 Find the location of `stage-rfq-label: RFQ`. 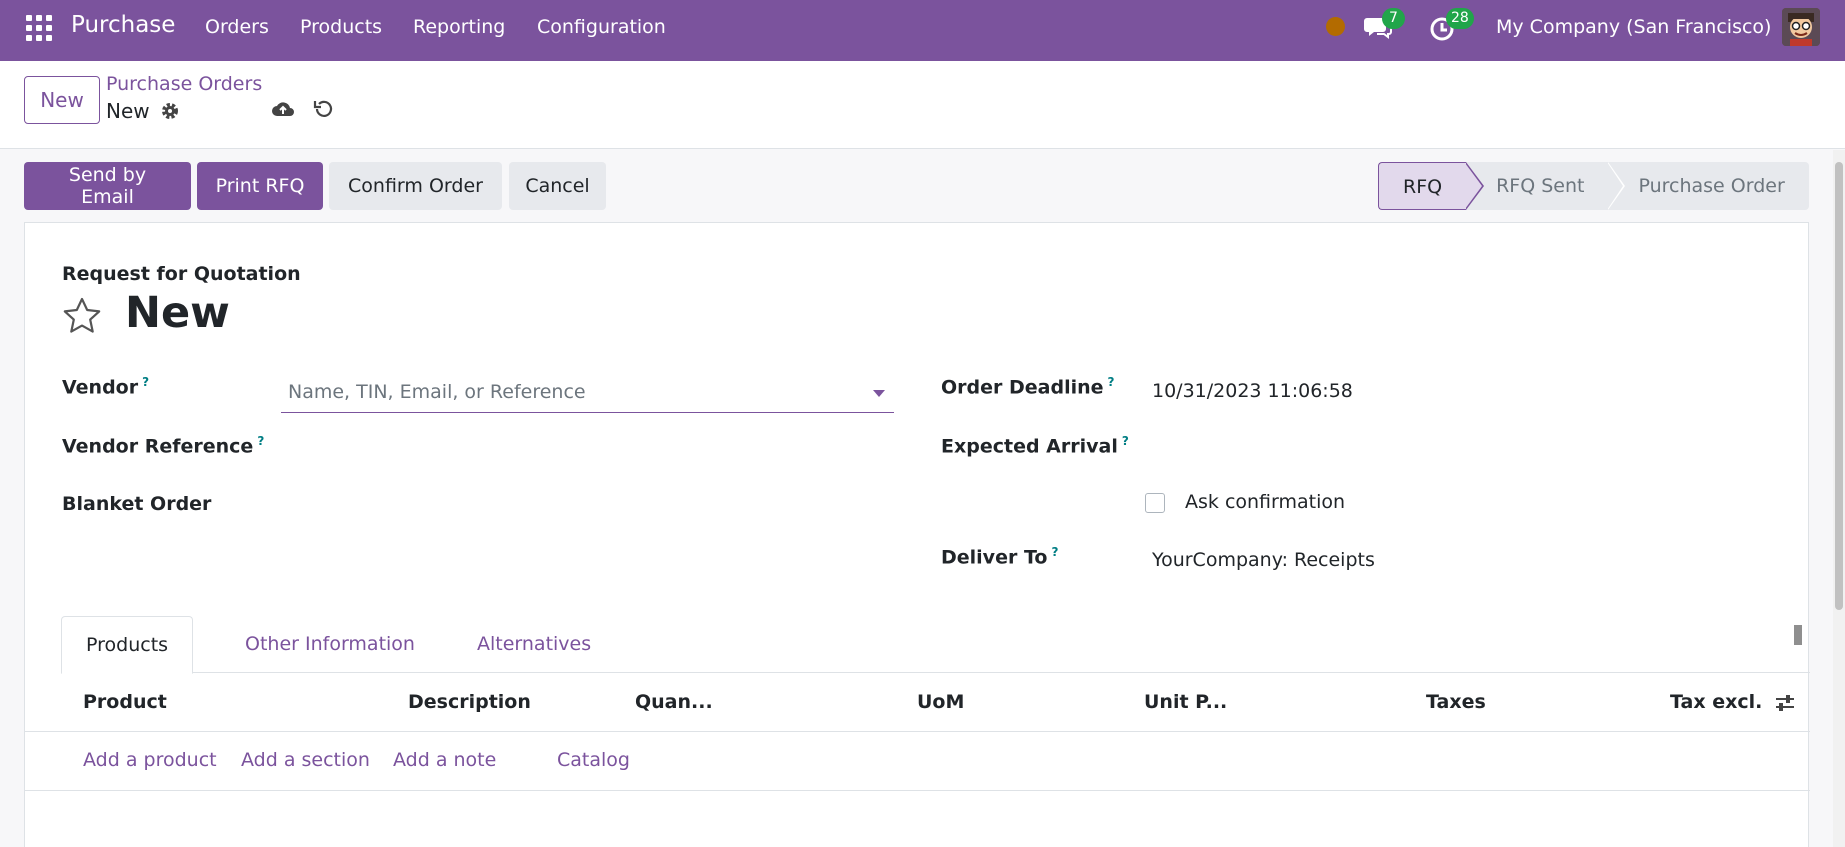

stage-rfq-label: RFQ is located at coordinates (1423, 187).